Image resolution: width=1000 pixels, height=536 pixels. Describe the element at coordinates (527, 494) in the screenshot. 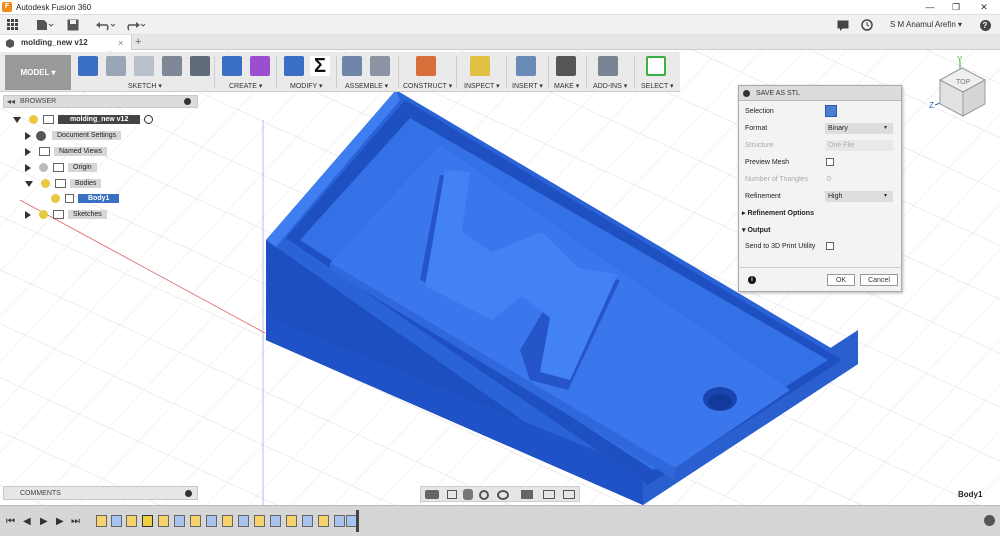

I see `display-settings-icon` at that location.